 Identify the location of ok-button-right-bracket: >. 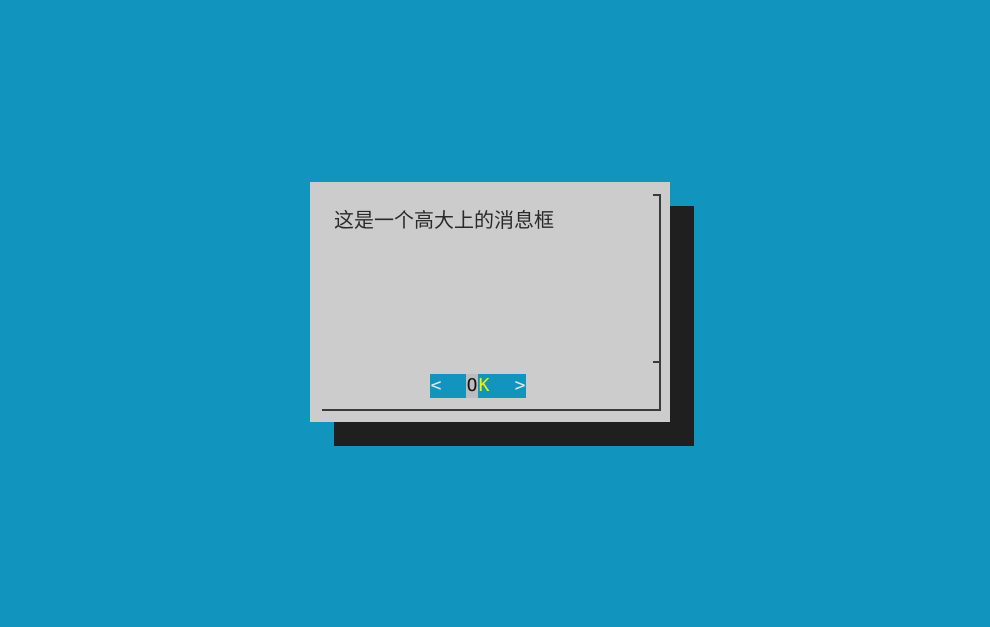
(520, 385).